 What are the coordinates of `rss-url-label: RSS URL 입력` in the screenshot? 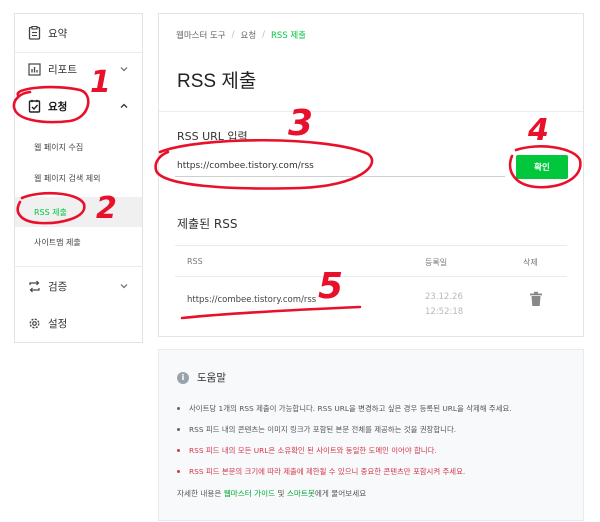 It's located at (212, 136).